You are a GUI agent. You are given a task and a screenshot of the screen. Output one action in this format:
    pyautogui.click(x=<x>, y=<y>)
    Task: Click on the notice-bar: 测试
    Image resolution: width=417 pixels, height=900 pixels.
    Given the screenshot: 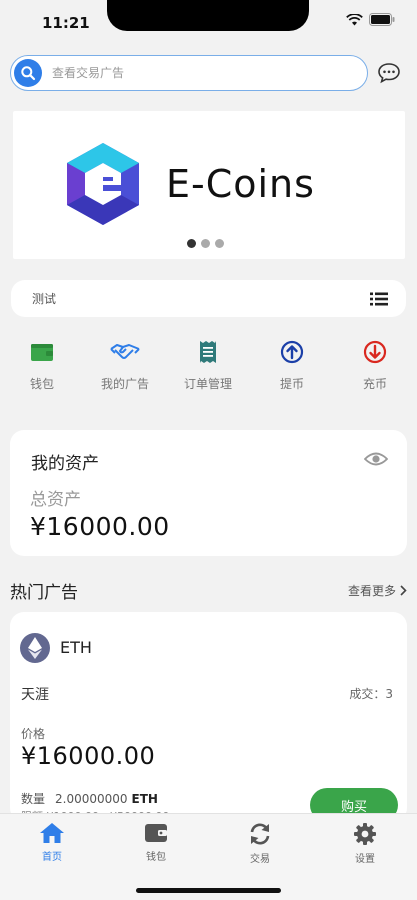 What is the action you would take?
    pyautogui.click(x=208, y=298)
    